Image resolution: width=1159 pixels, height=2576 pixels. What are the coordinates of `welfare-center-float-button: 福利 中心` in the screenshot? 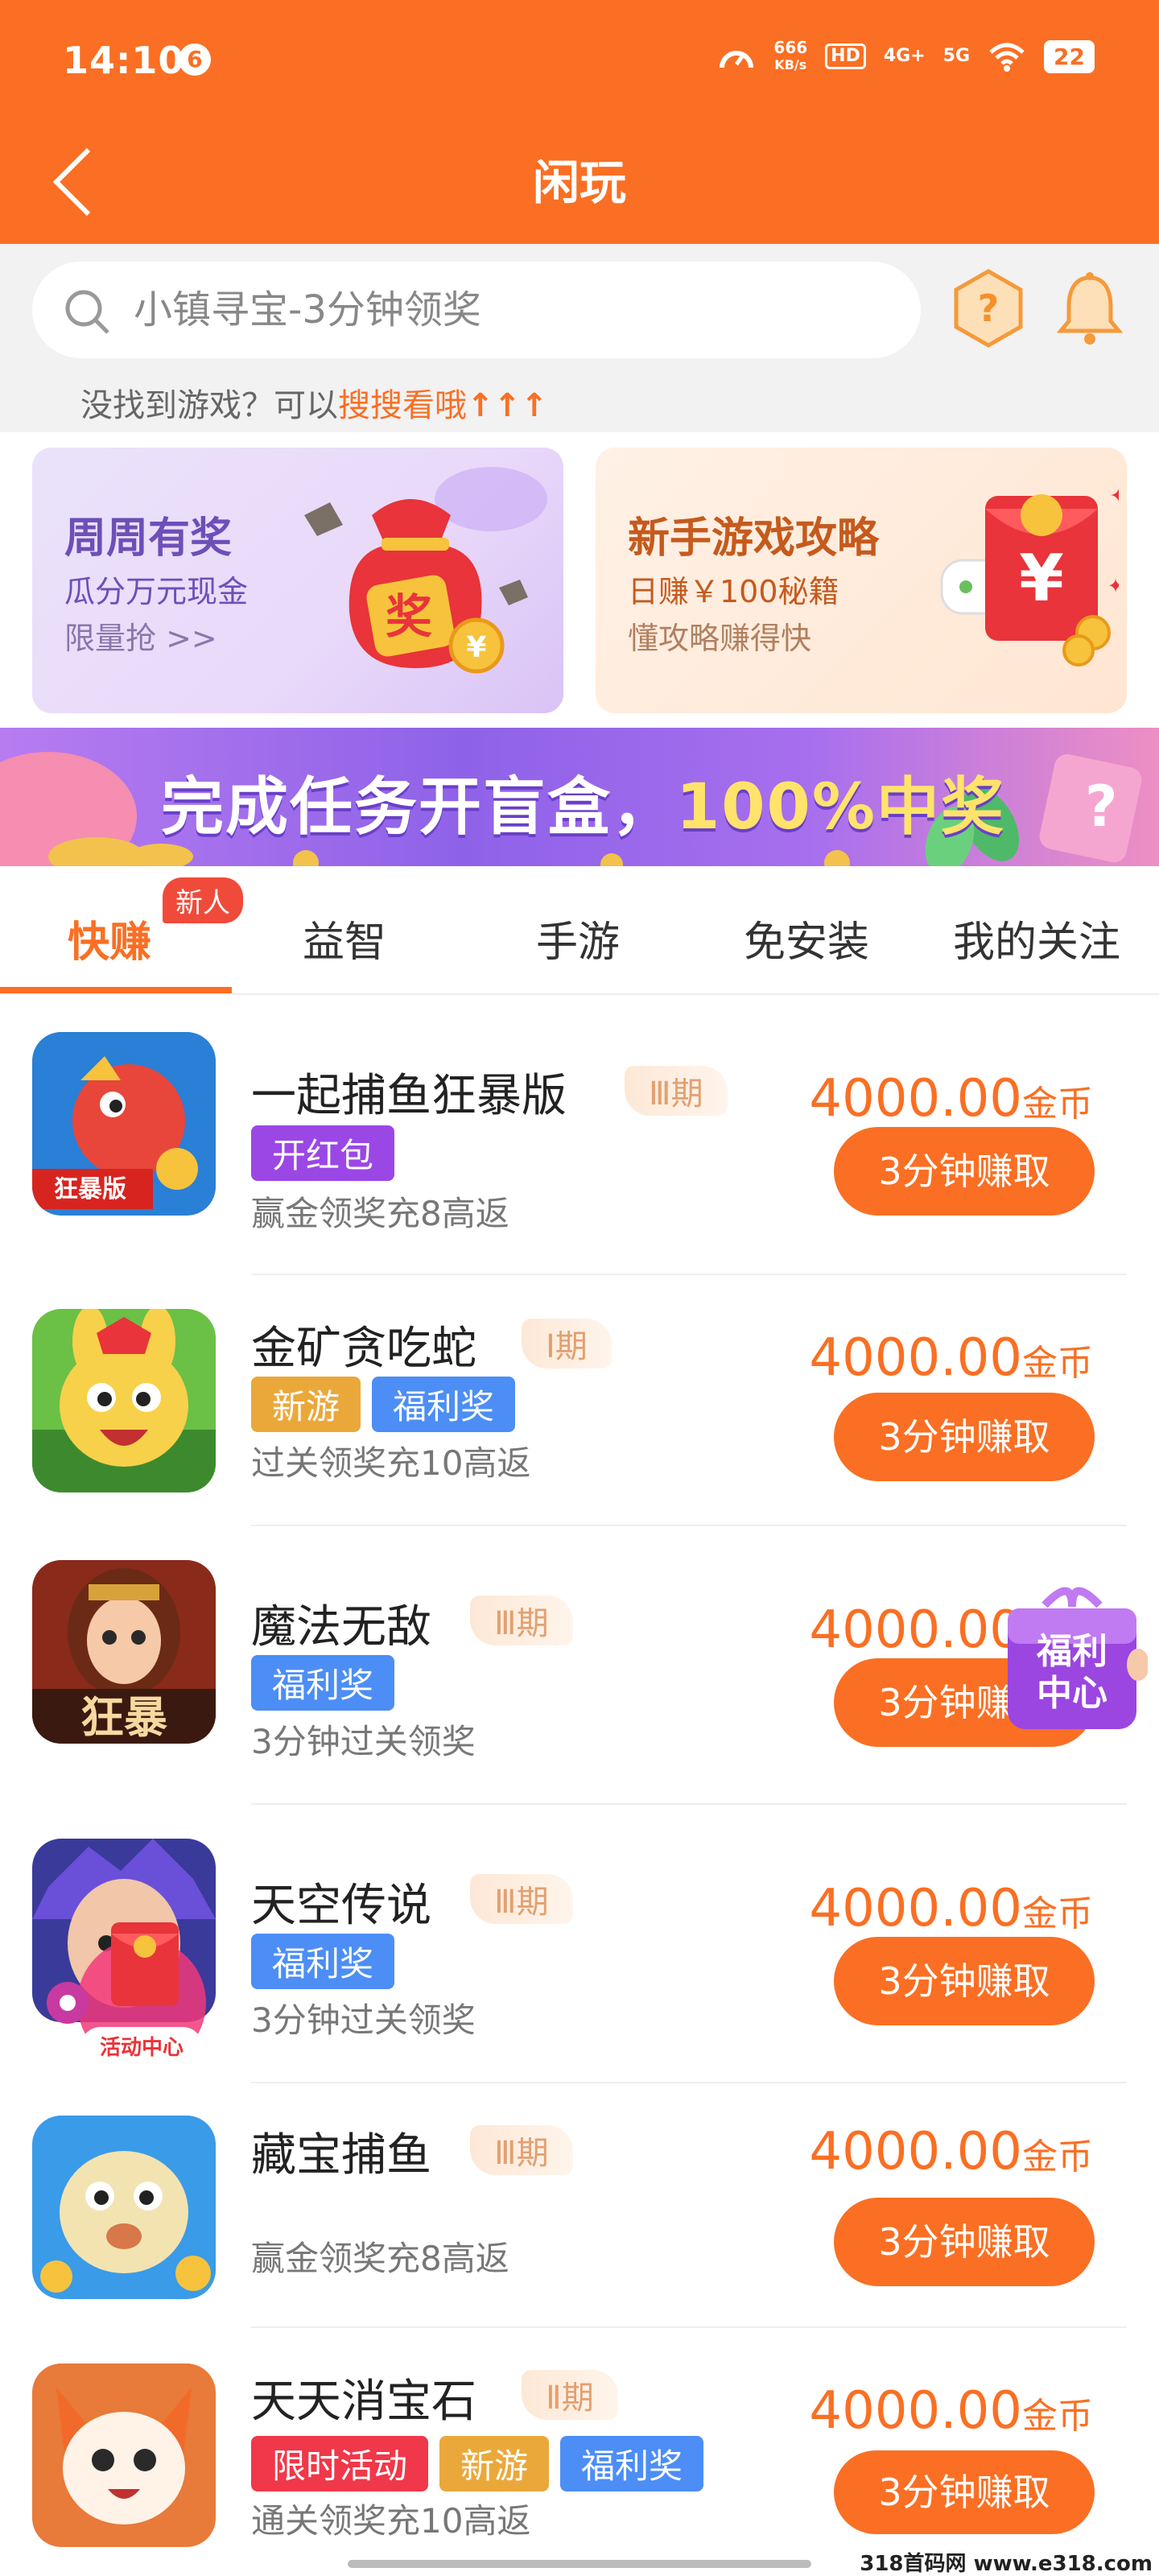 It's located at (1072, 1653).